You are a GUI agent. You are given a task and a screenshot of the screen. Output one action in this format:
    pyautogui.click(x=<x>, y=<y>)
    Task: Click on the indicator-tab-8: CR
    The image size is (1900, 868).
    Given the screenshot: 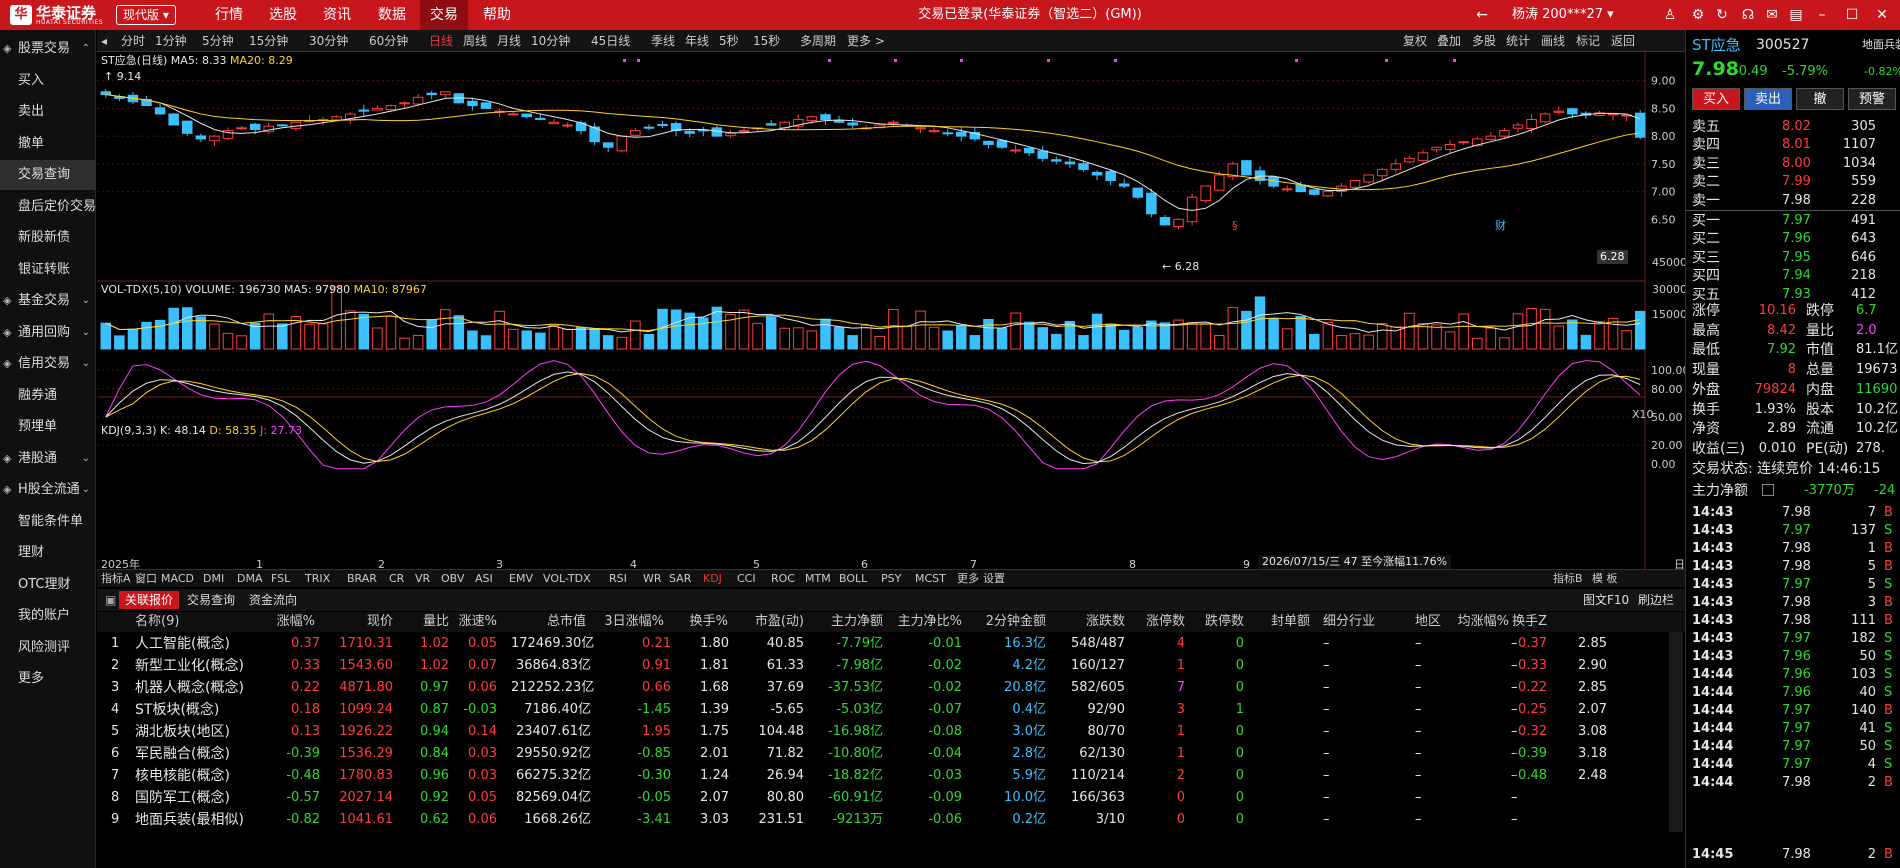 What is the action you would take?
    pyautogui.click(x=396, y=579)
    